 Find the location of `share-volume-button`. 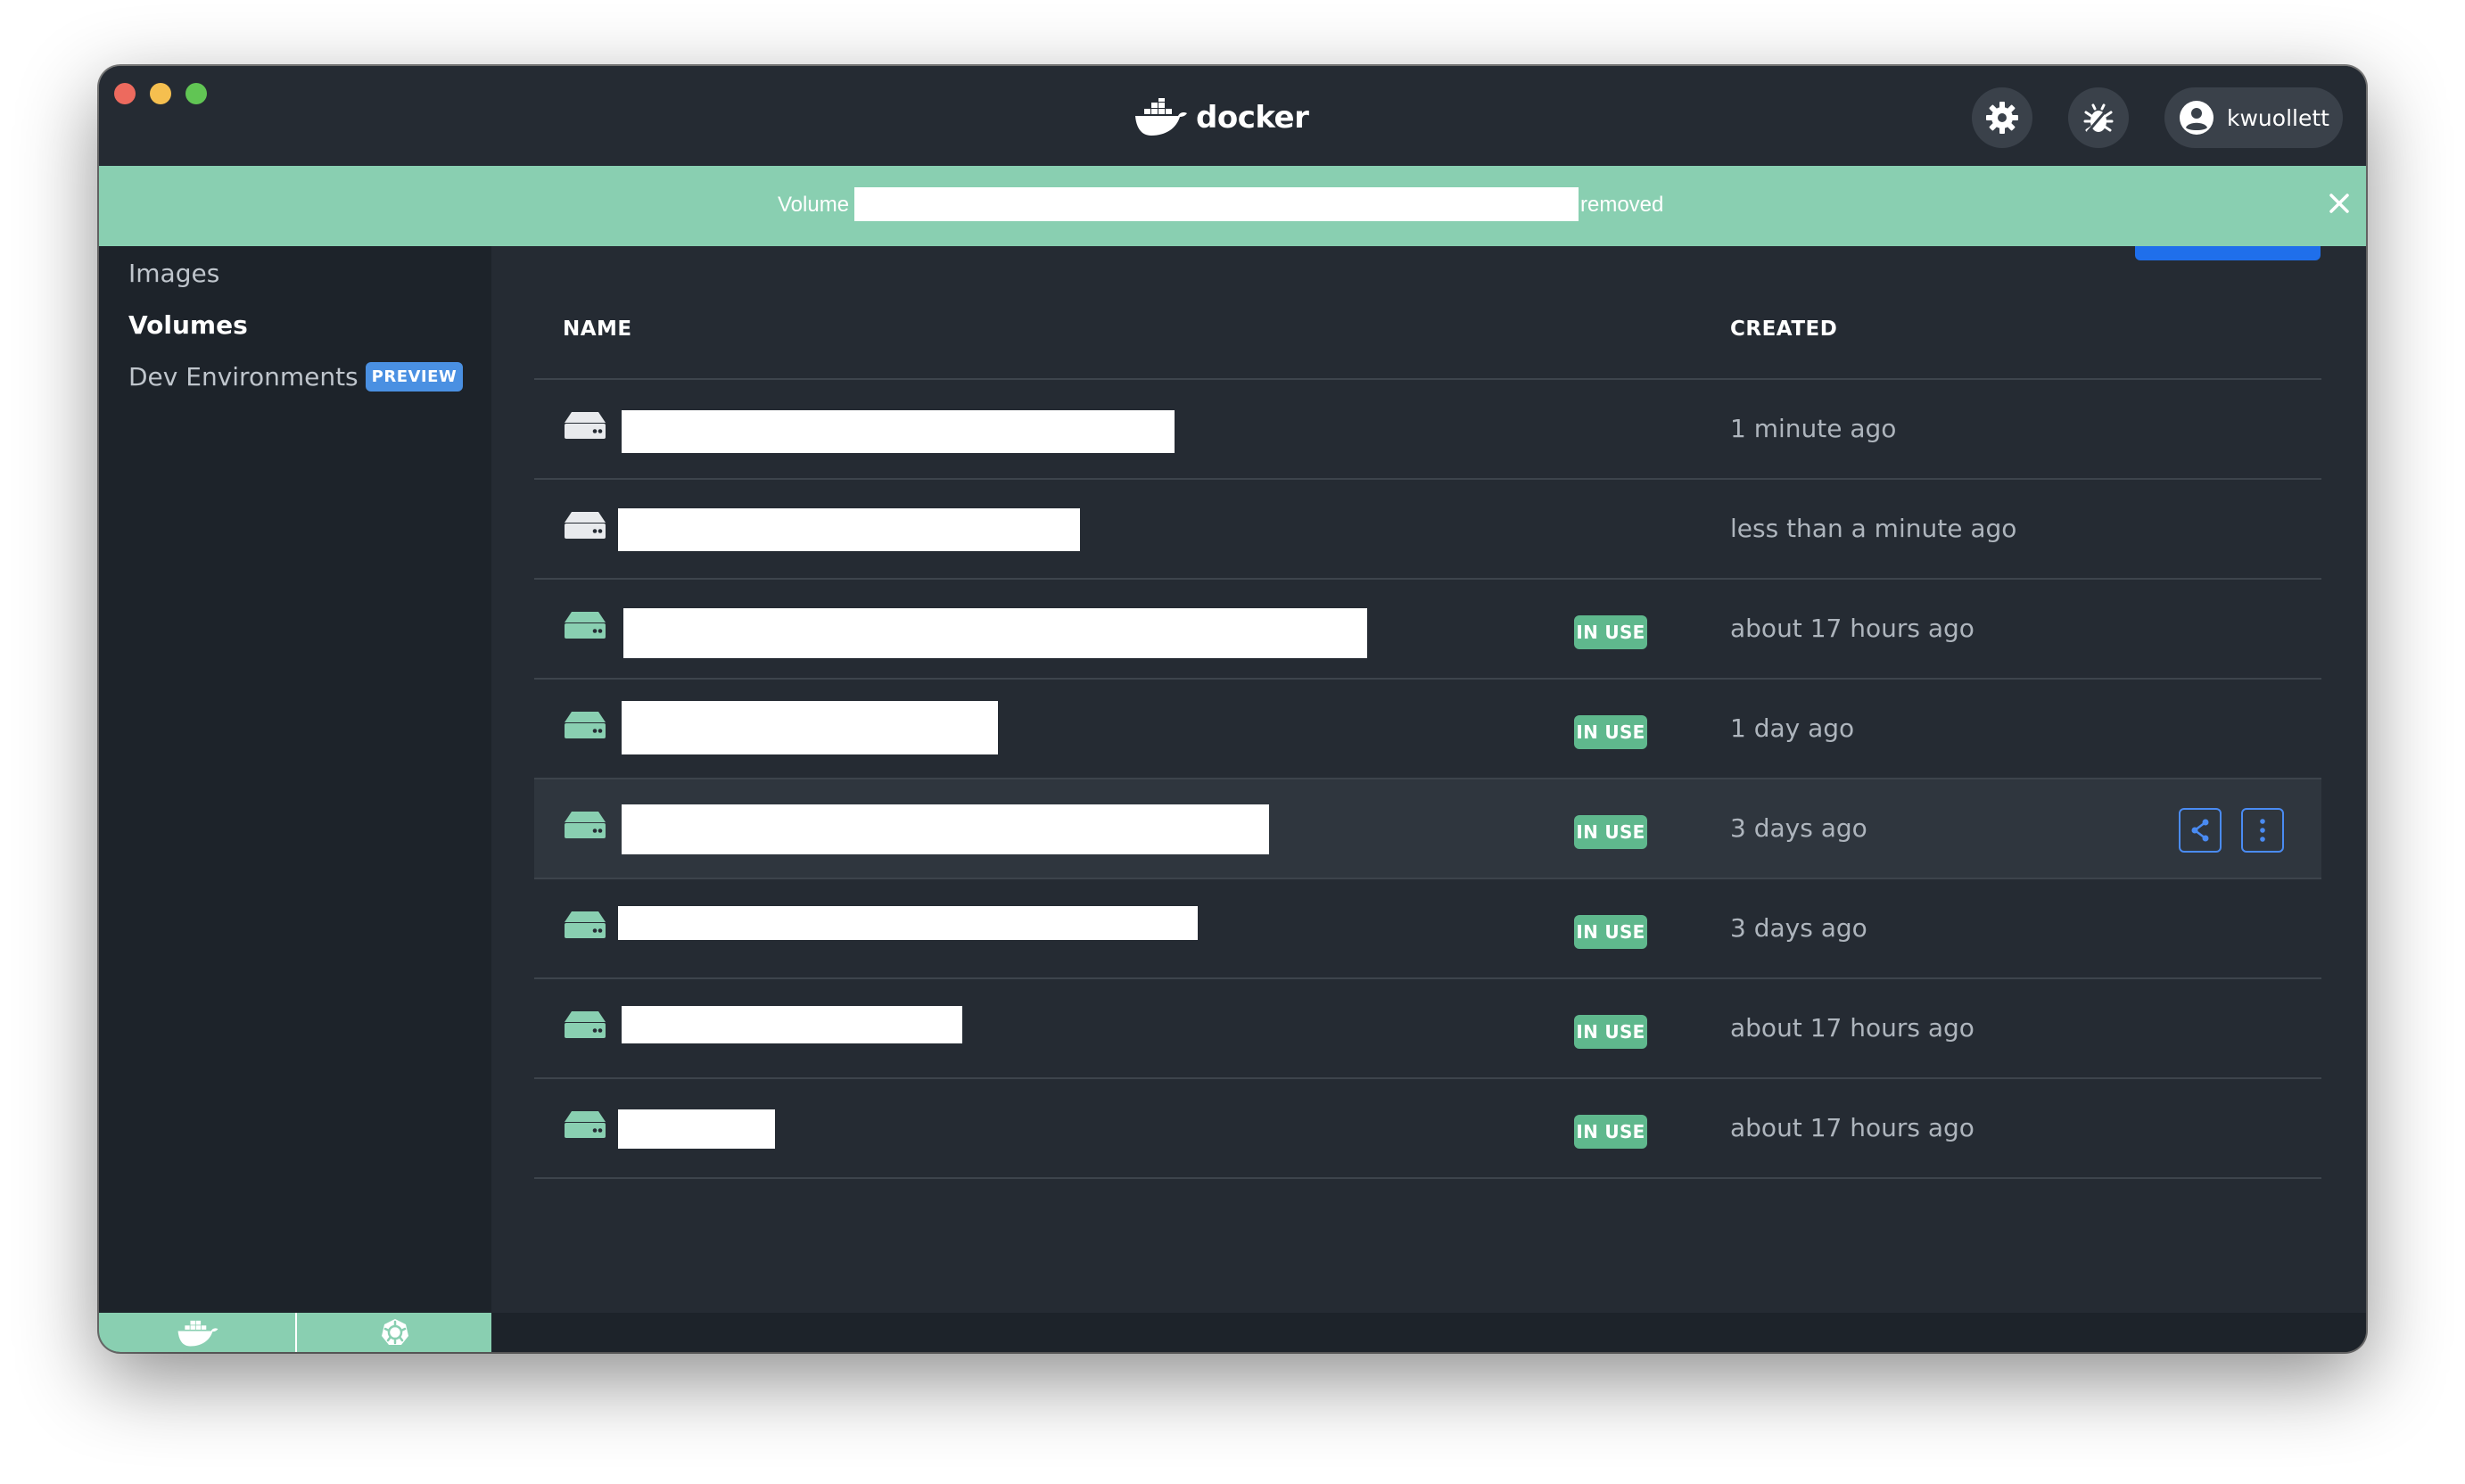

share-volume-button is located at coordinates (2200, 831).